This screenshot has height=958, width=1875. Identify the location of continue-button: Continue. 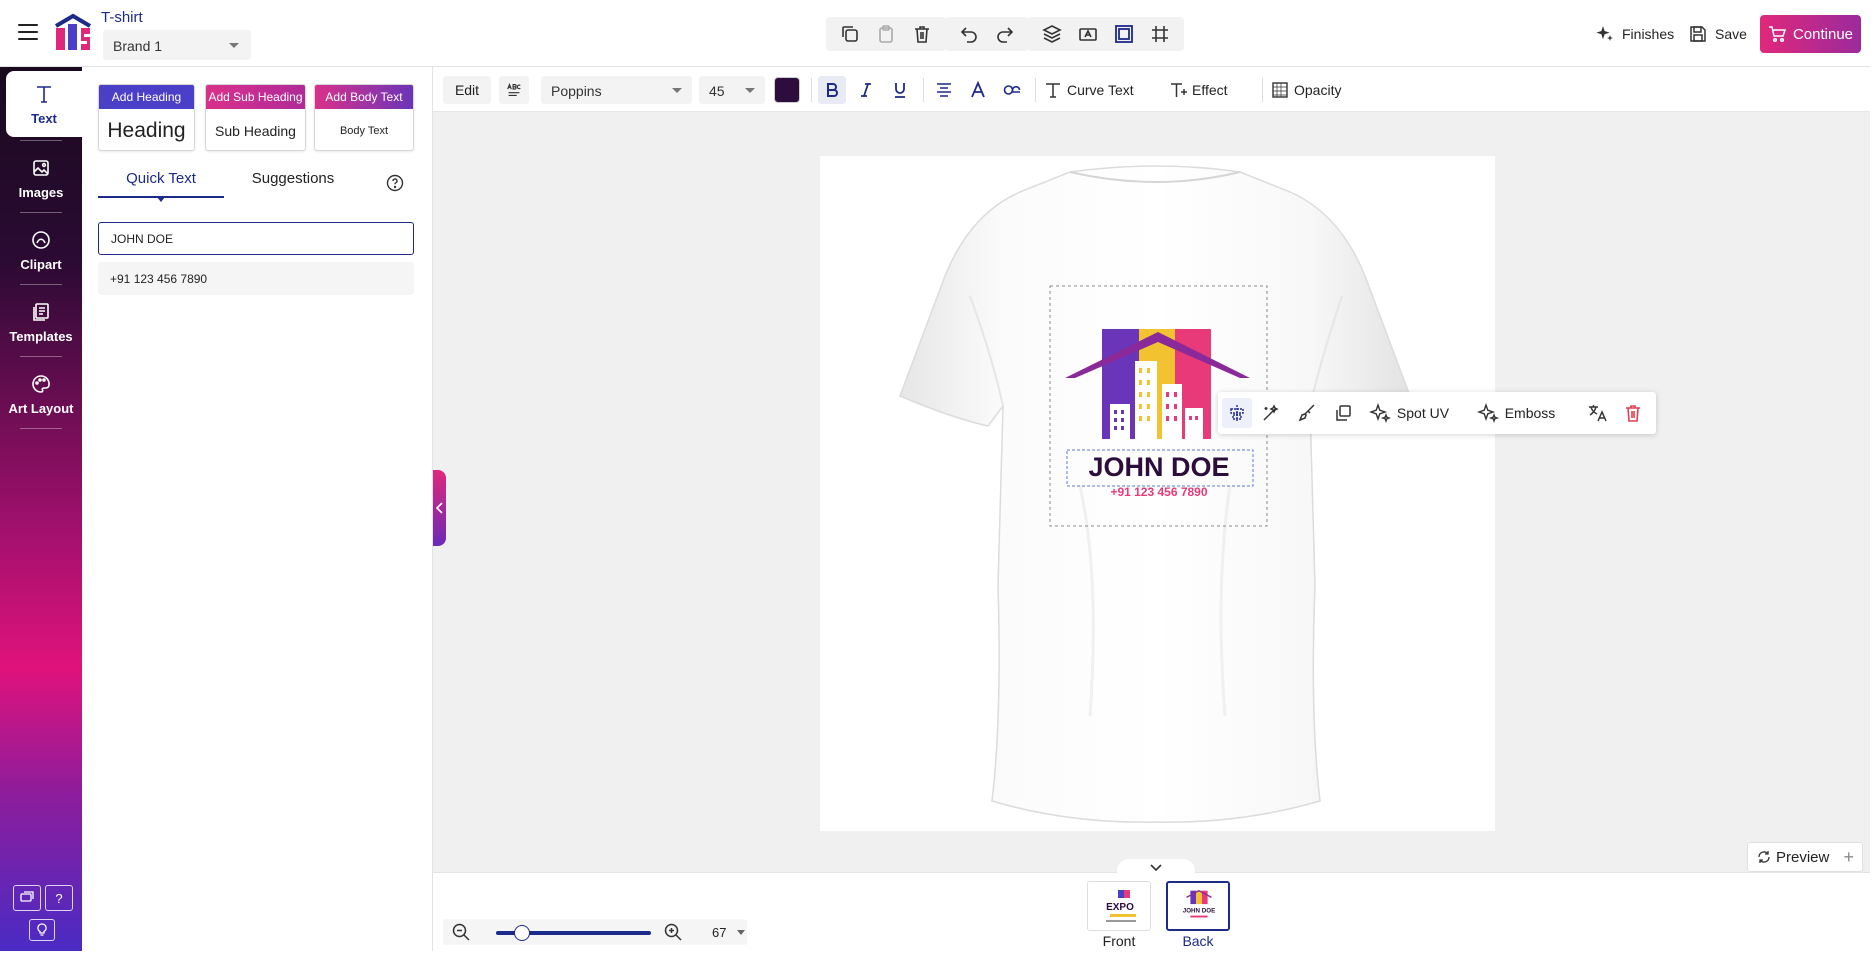
(1810, 34).